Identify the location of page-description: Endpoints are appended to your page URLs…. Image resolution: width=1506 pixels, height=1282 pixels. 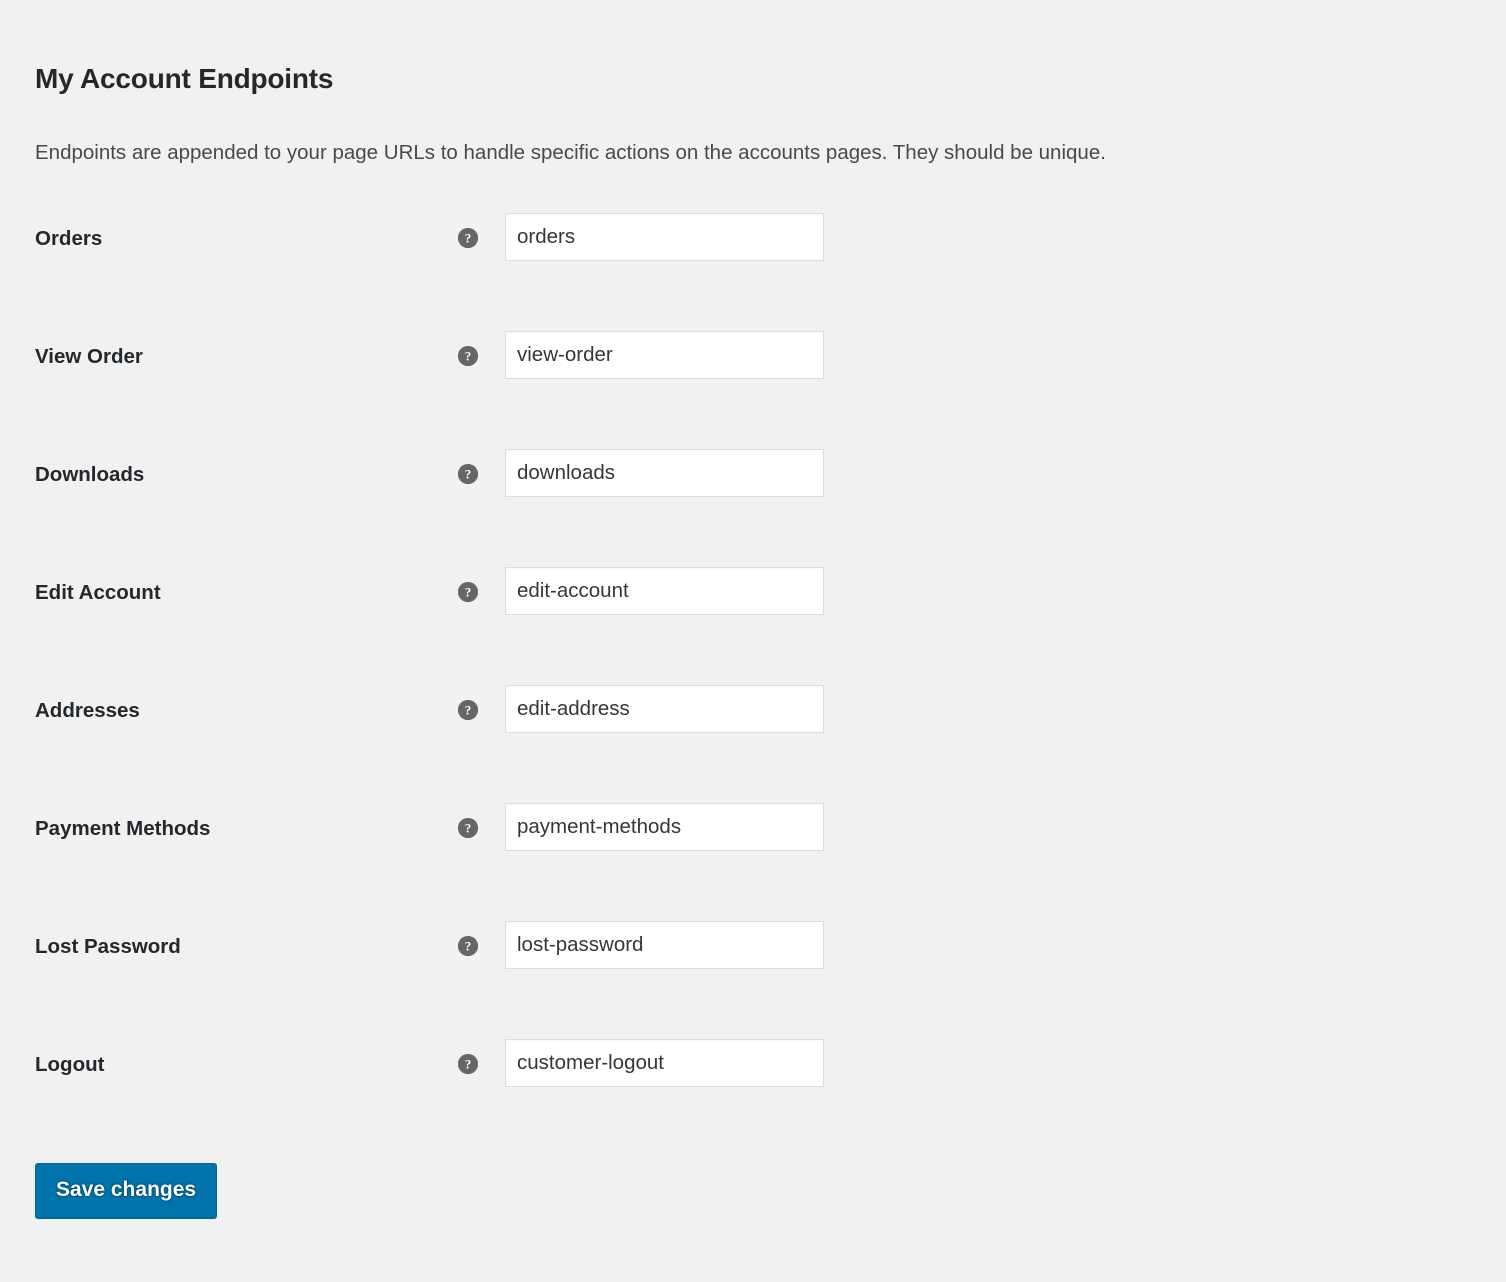
(570, 152).